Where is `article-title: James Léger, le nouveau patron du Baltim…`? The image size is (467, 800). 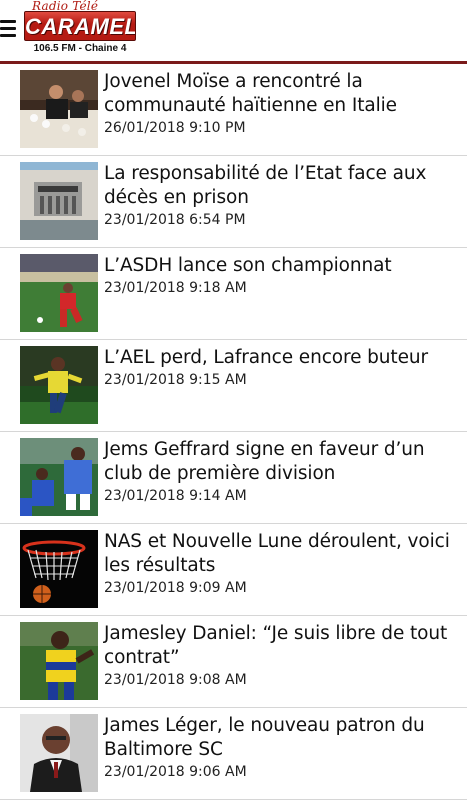 article-title: James Léger, le nouveau patron du Baltim… is located at coordinates (264, 737).